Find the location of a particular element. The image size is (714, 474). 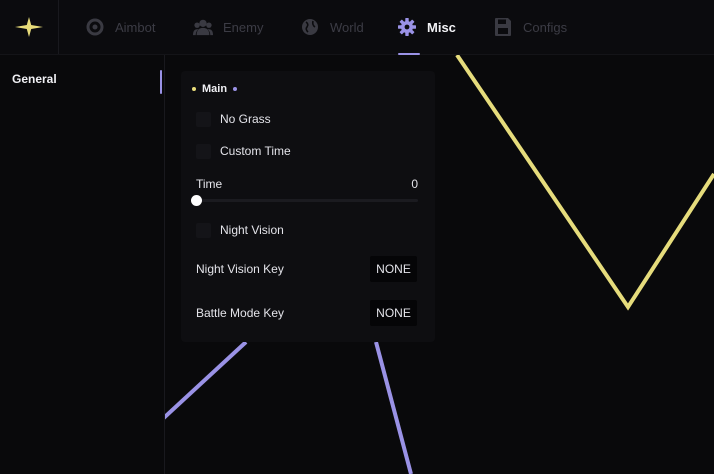

crosshair-icon is located at coordinates (95, 27).